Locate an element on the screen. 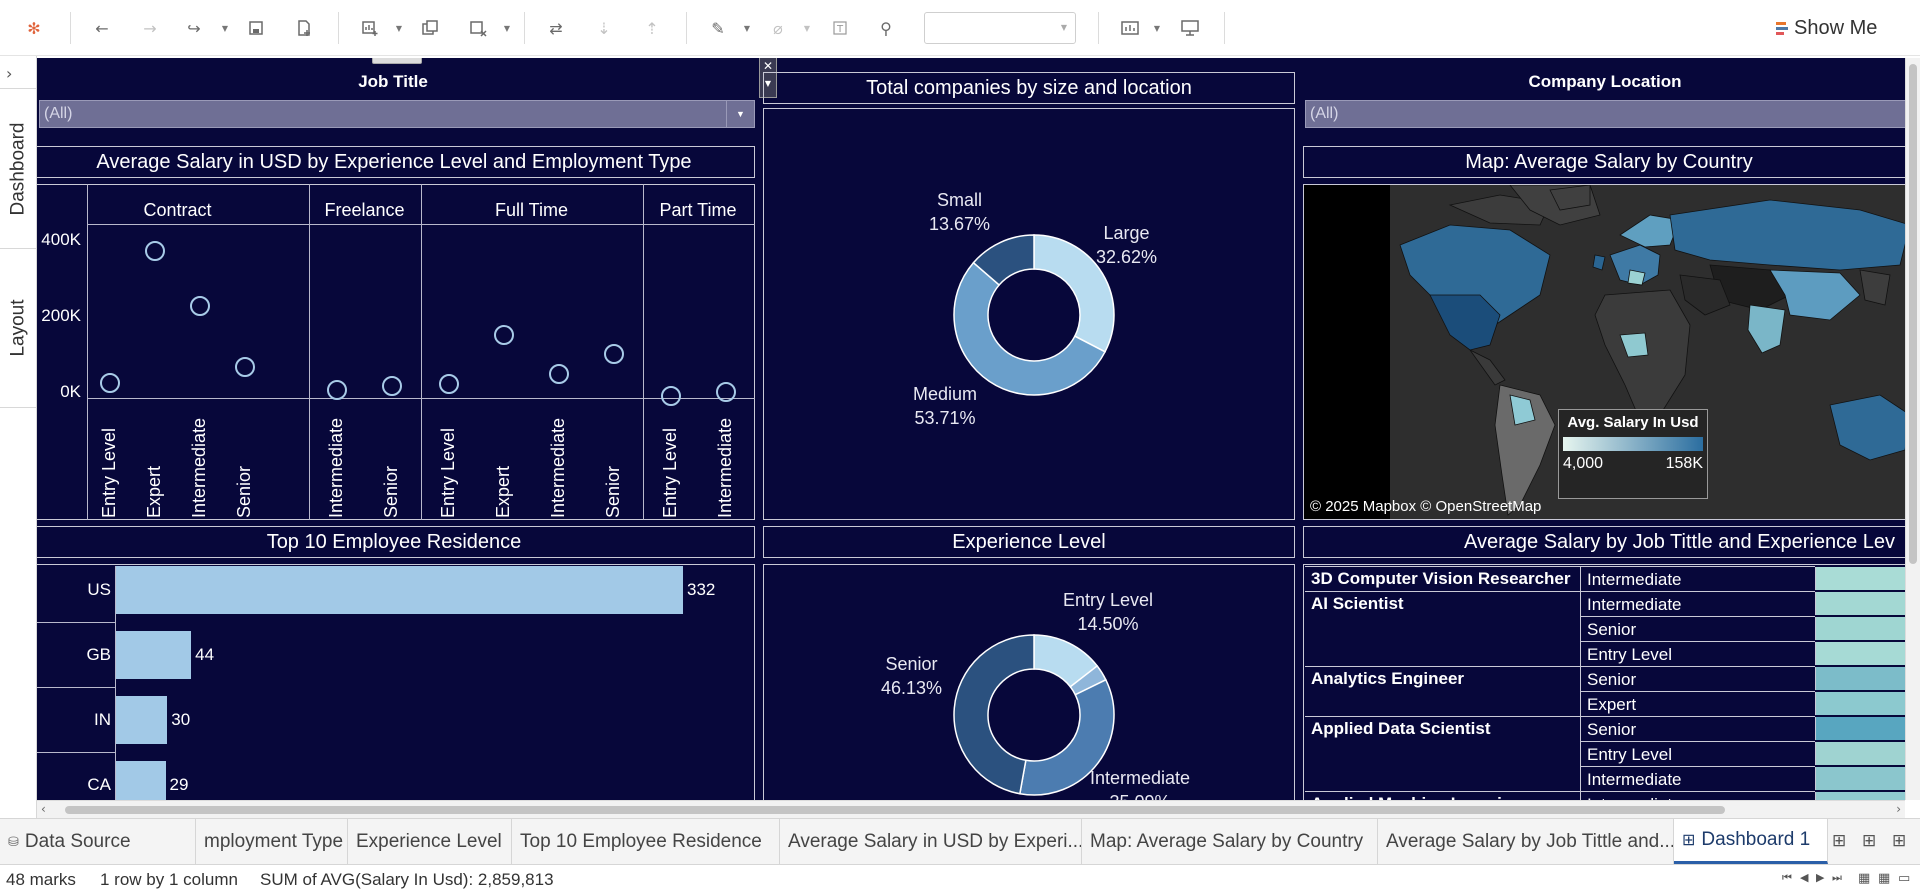  undo-icon: ← is located at coordinates (102, 28).